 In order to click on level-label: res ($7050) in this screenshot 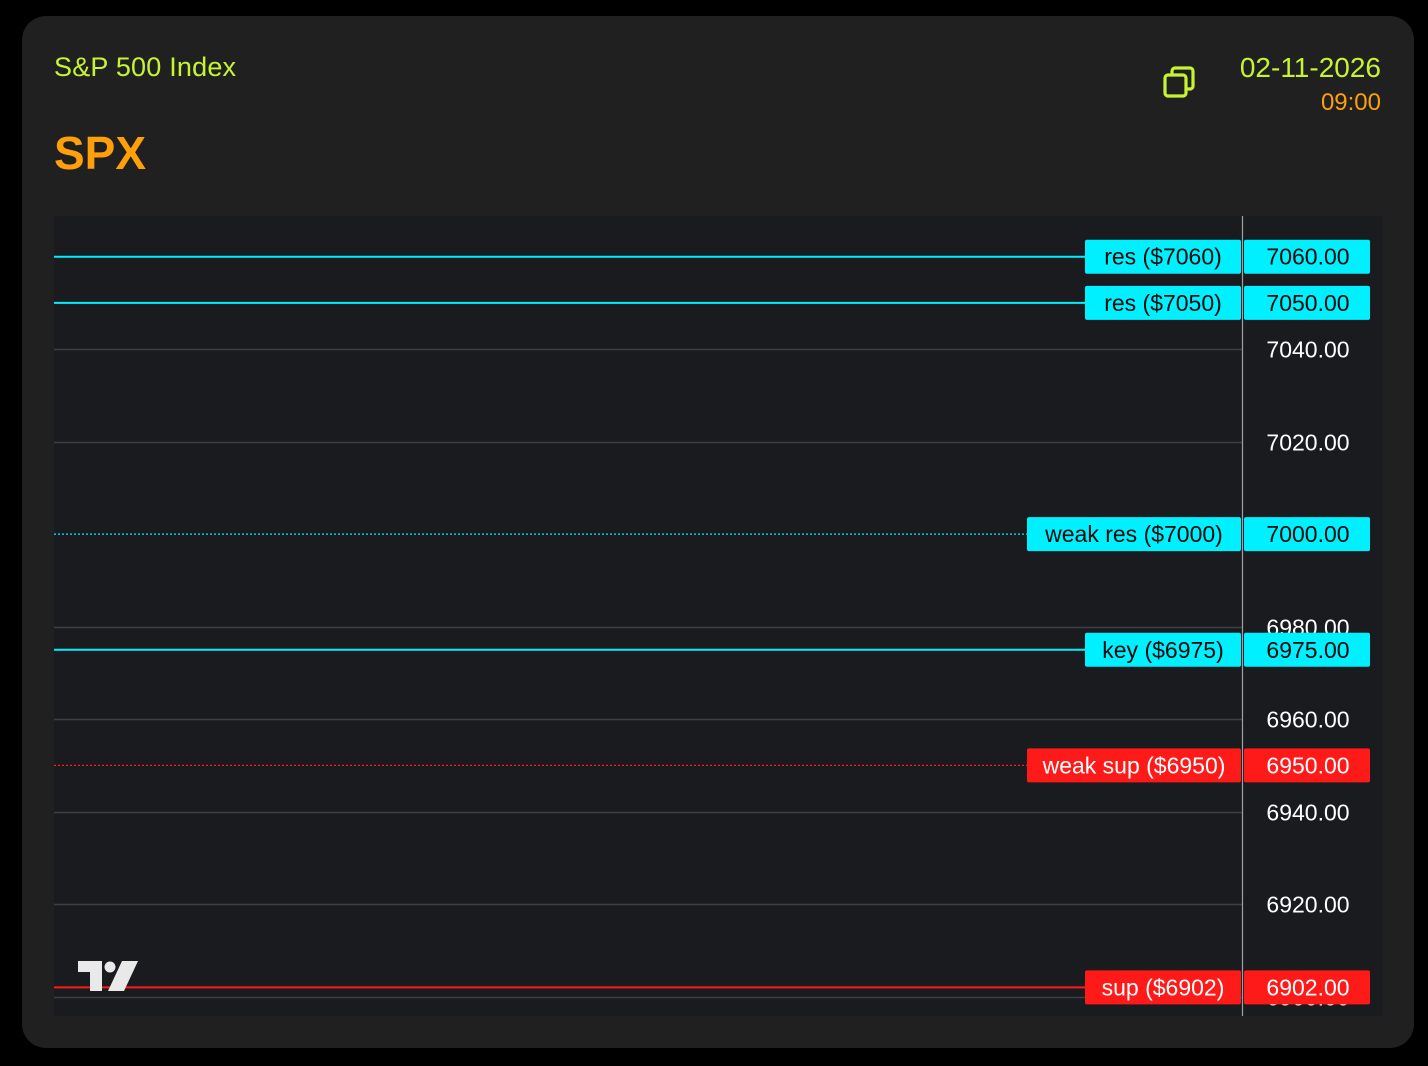, I will do `click(1163, 303)`.